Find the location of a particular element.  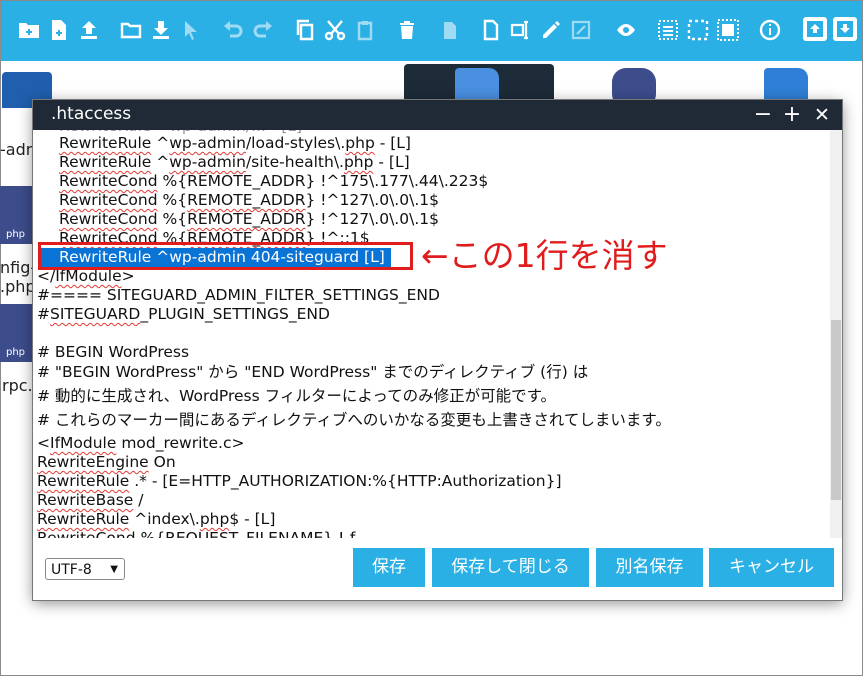

document-icon is located at coordinates (491, 30).